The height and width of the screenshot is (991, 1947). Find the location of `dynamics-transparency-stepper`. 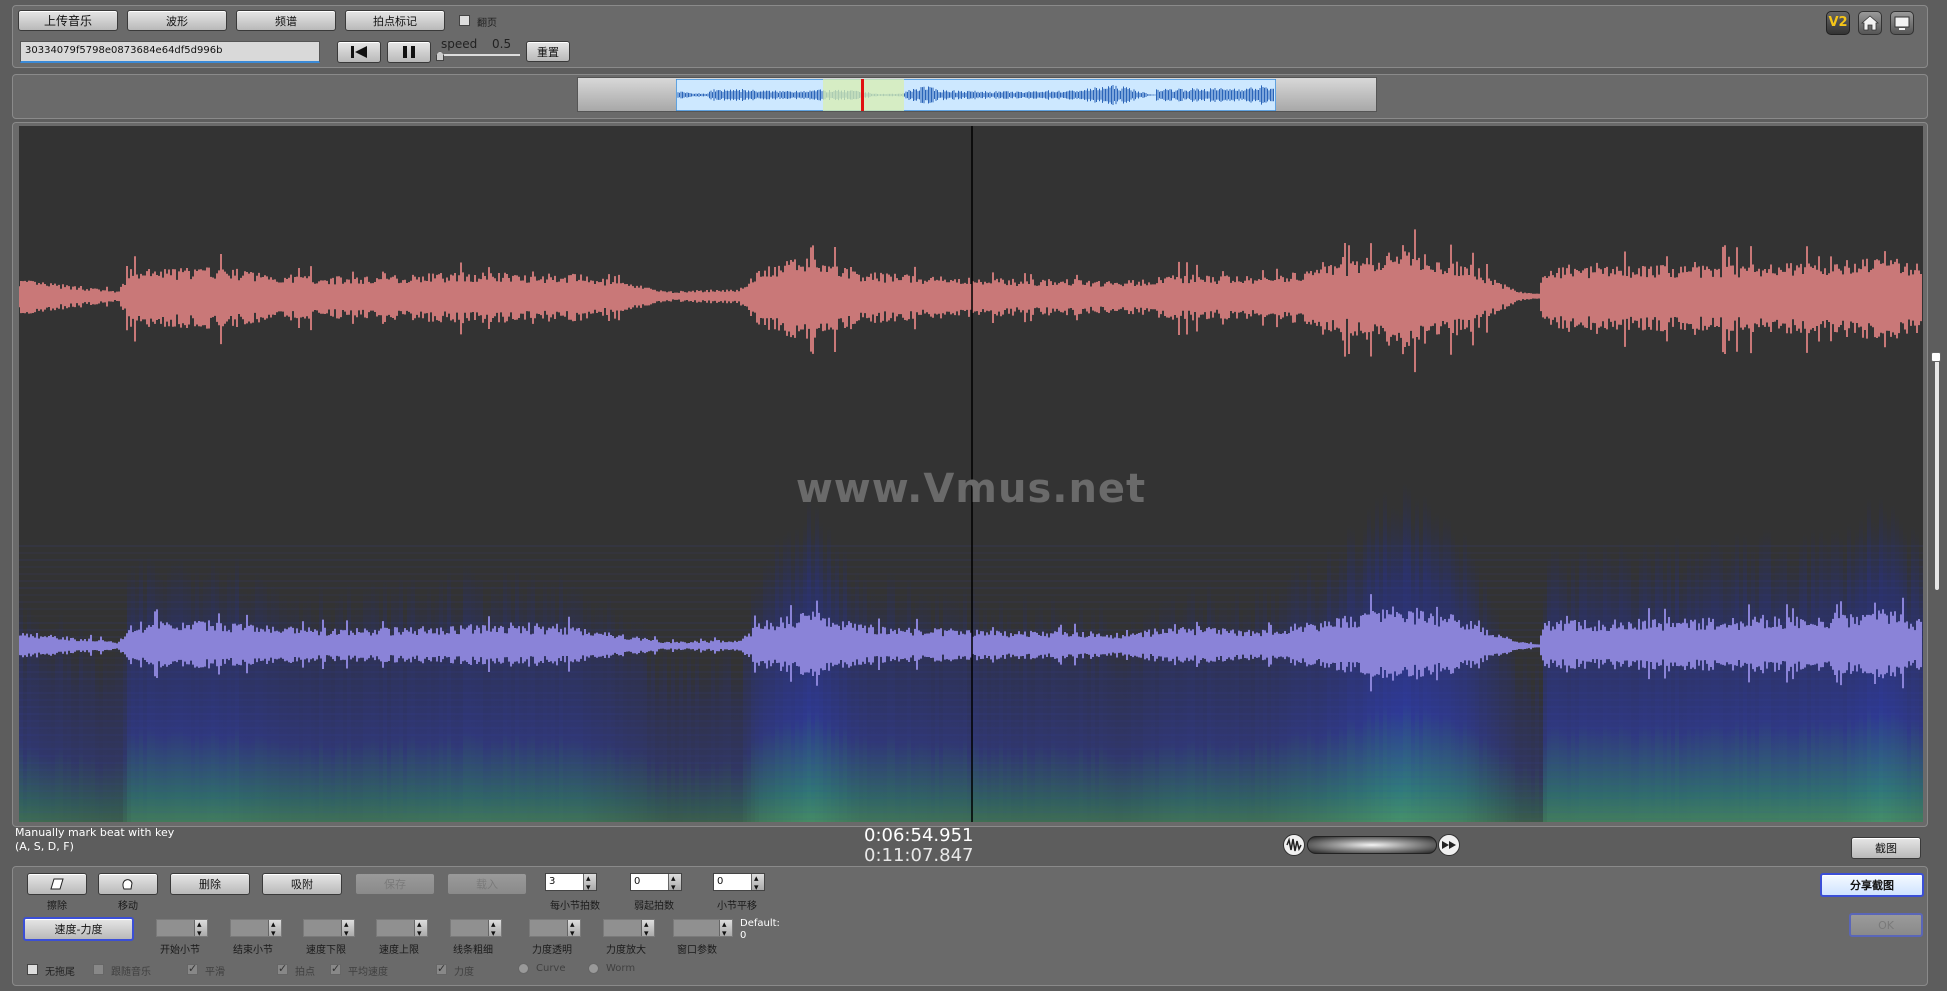

dynamics-transparency-stepper is located at coordinates (555, 929).